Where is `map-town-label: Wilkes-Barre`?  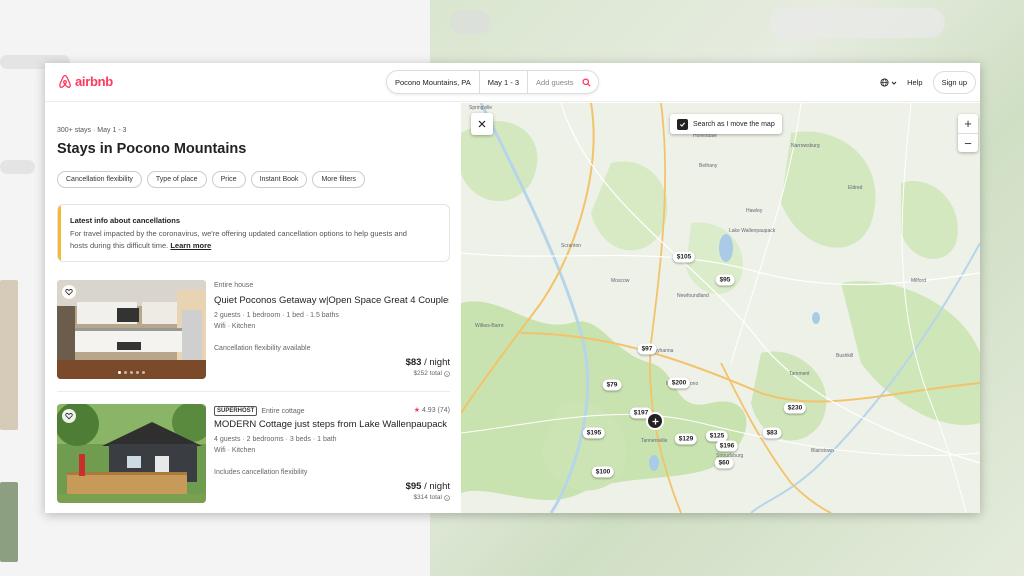 map-town-label: Wilkes-Barre is located at coordinates (489, 326).